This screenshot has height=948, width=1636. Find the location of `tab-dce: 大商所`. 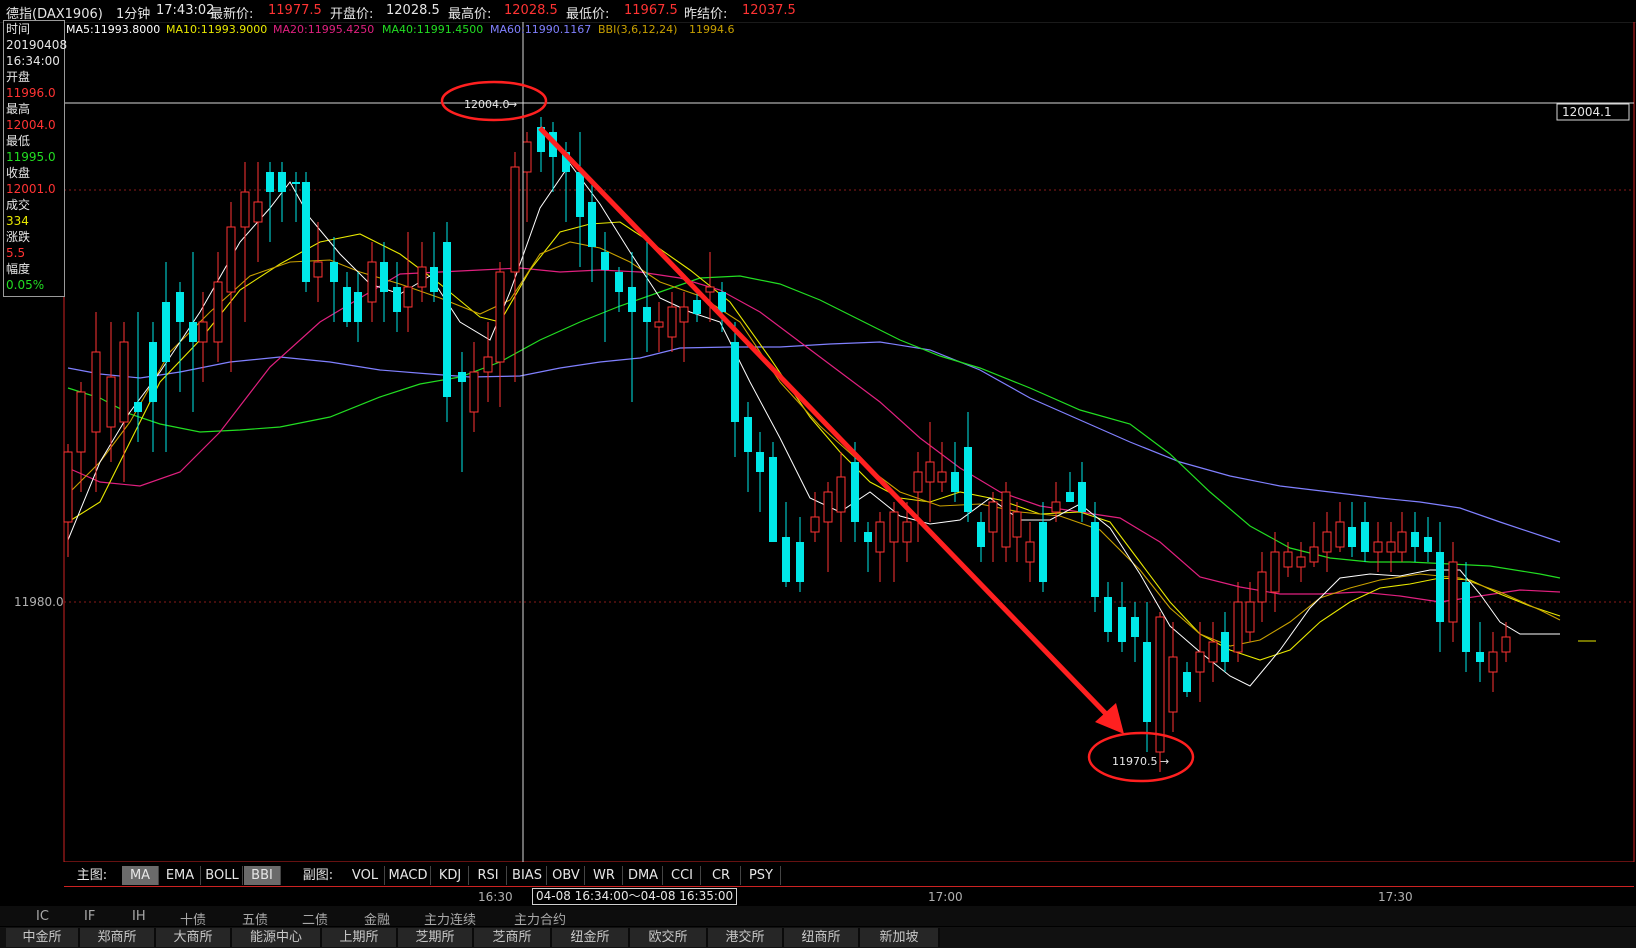

tab-dce: 大商所 is located at coordinates (194, 937).